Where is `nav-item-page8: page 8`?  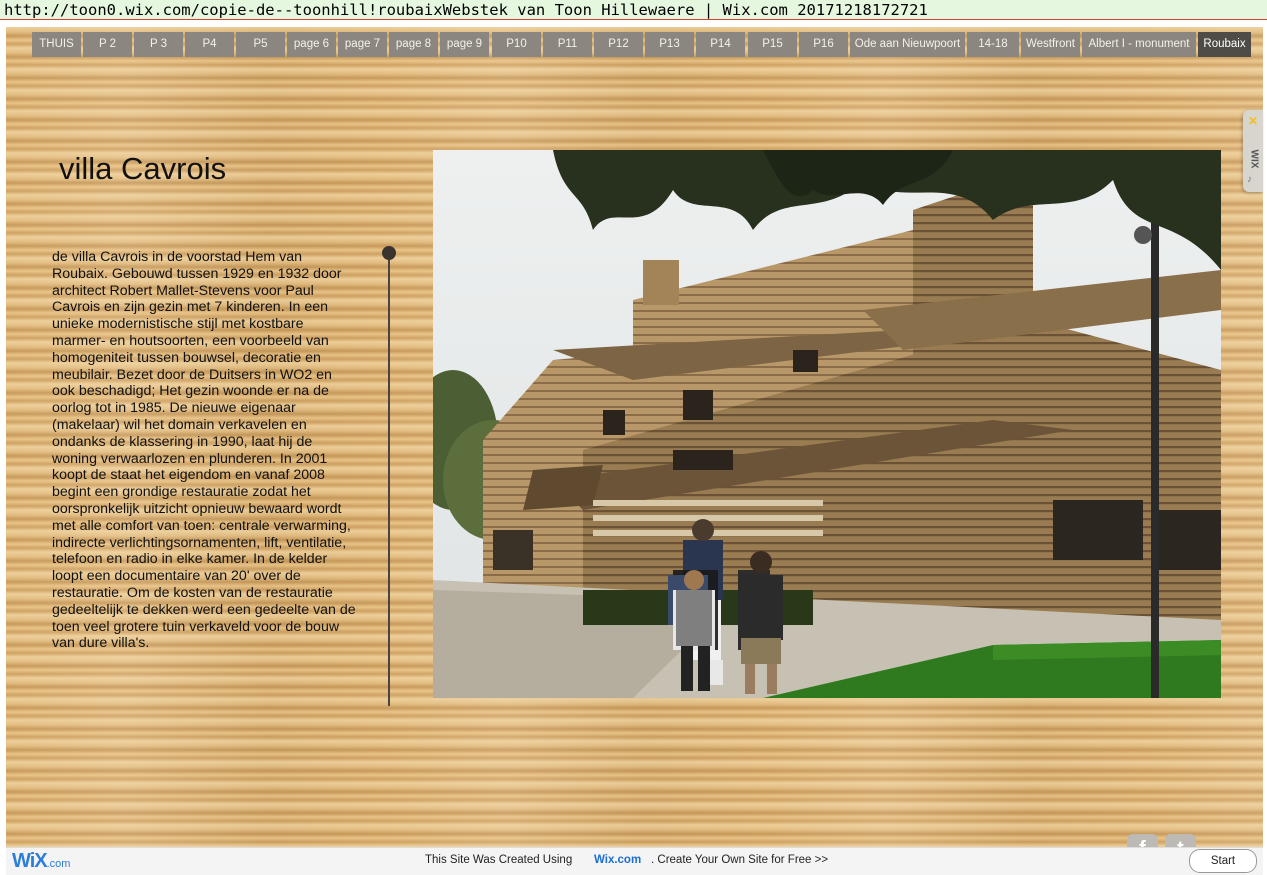
nav-item-page8: page 8 is located at coordinates (413, 44).